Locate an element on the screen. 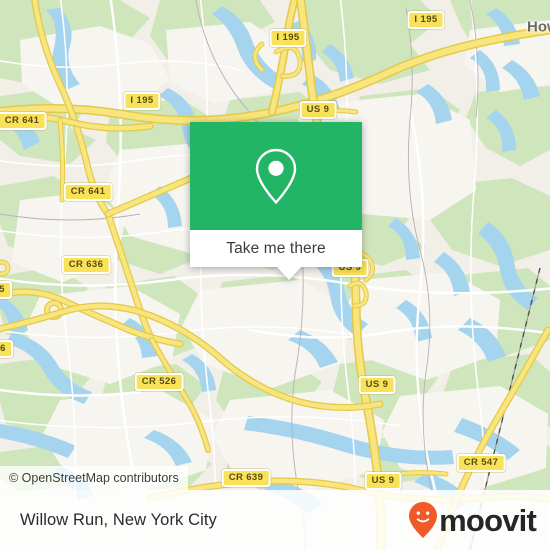  map-attribution: © OpenStreetMap contributors is located at coordinates (94, 478).